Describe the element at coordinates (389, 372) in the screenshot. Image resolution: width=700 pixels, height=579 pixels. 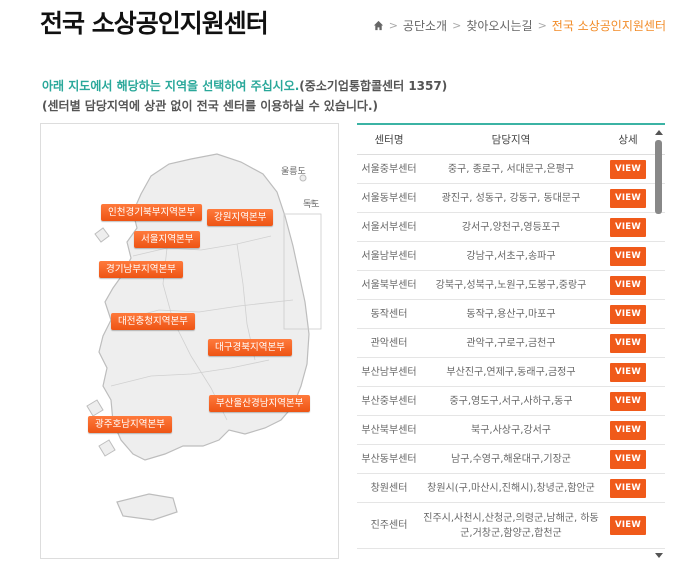
I see `center-name: 부산남부센터` at that location.